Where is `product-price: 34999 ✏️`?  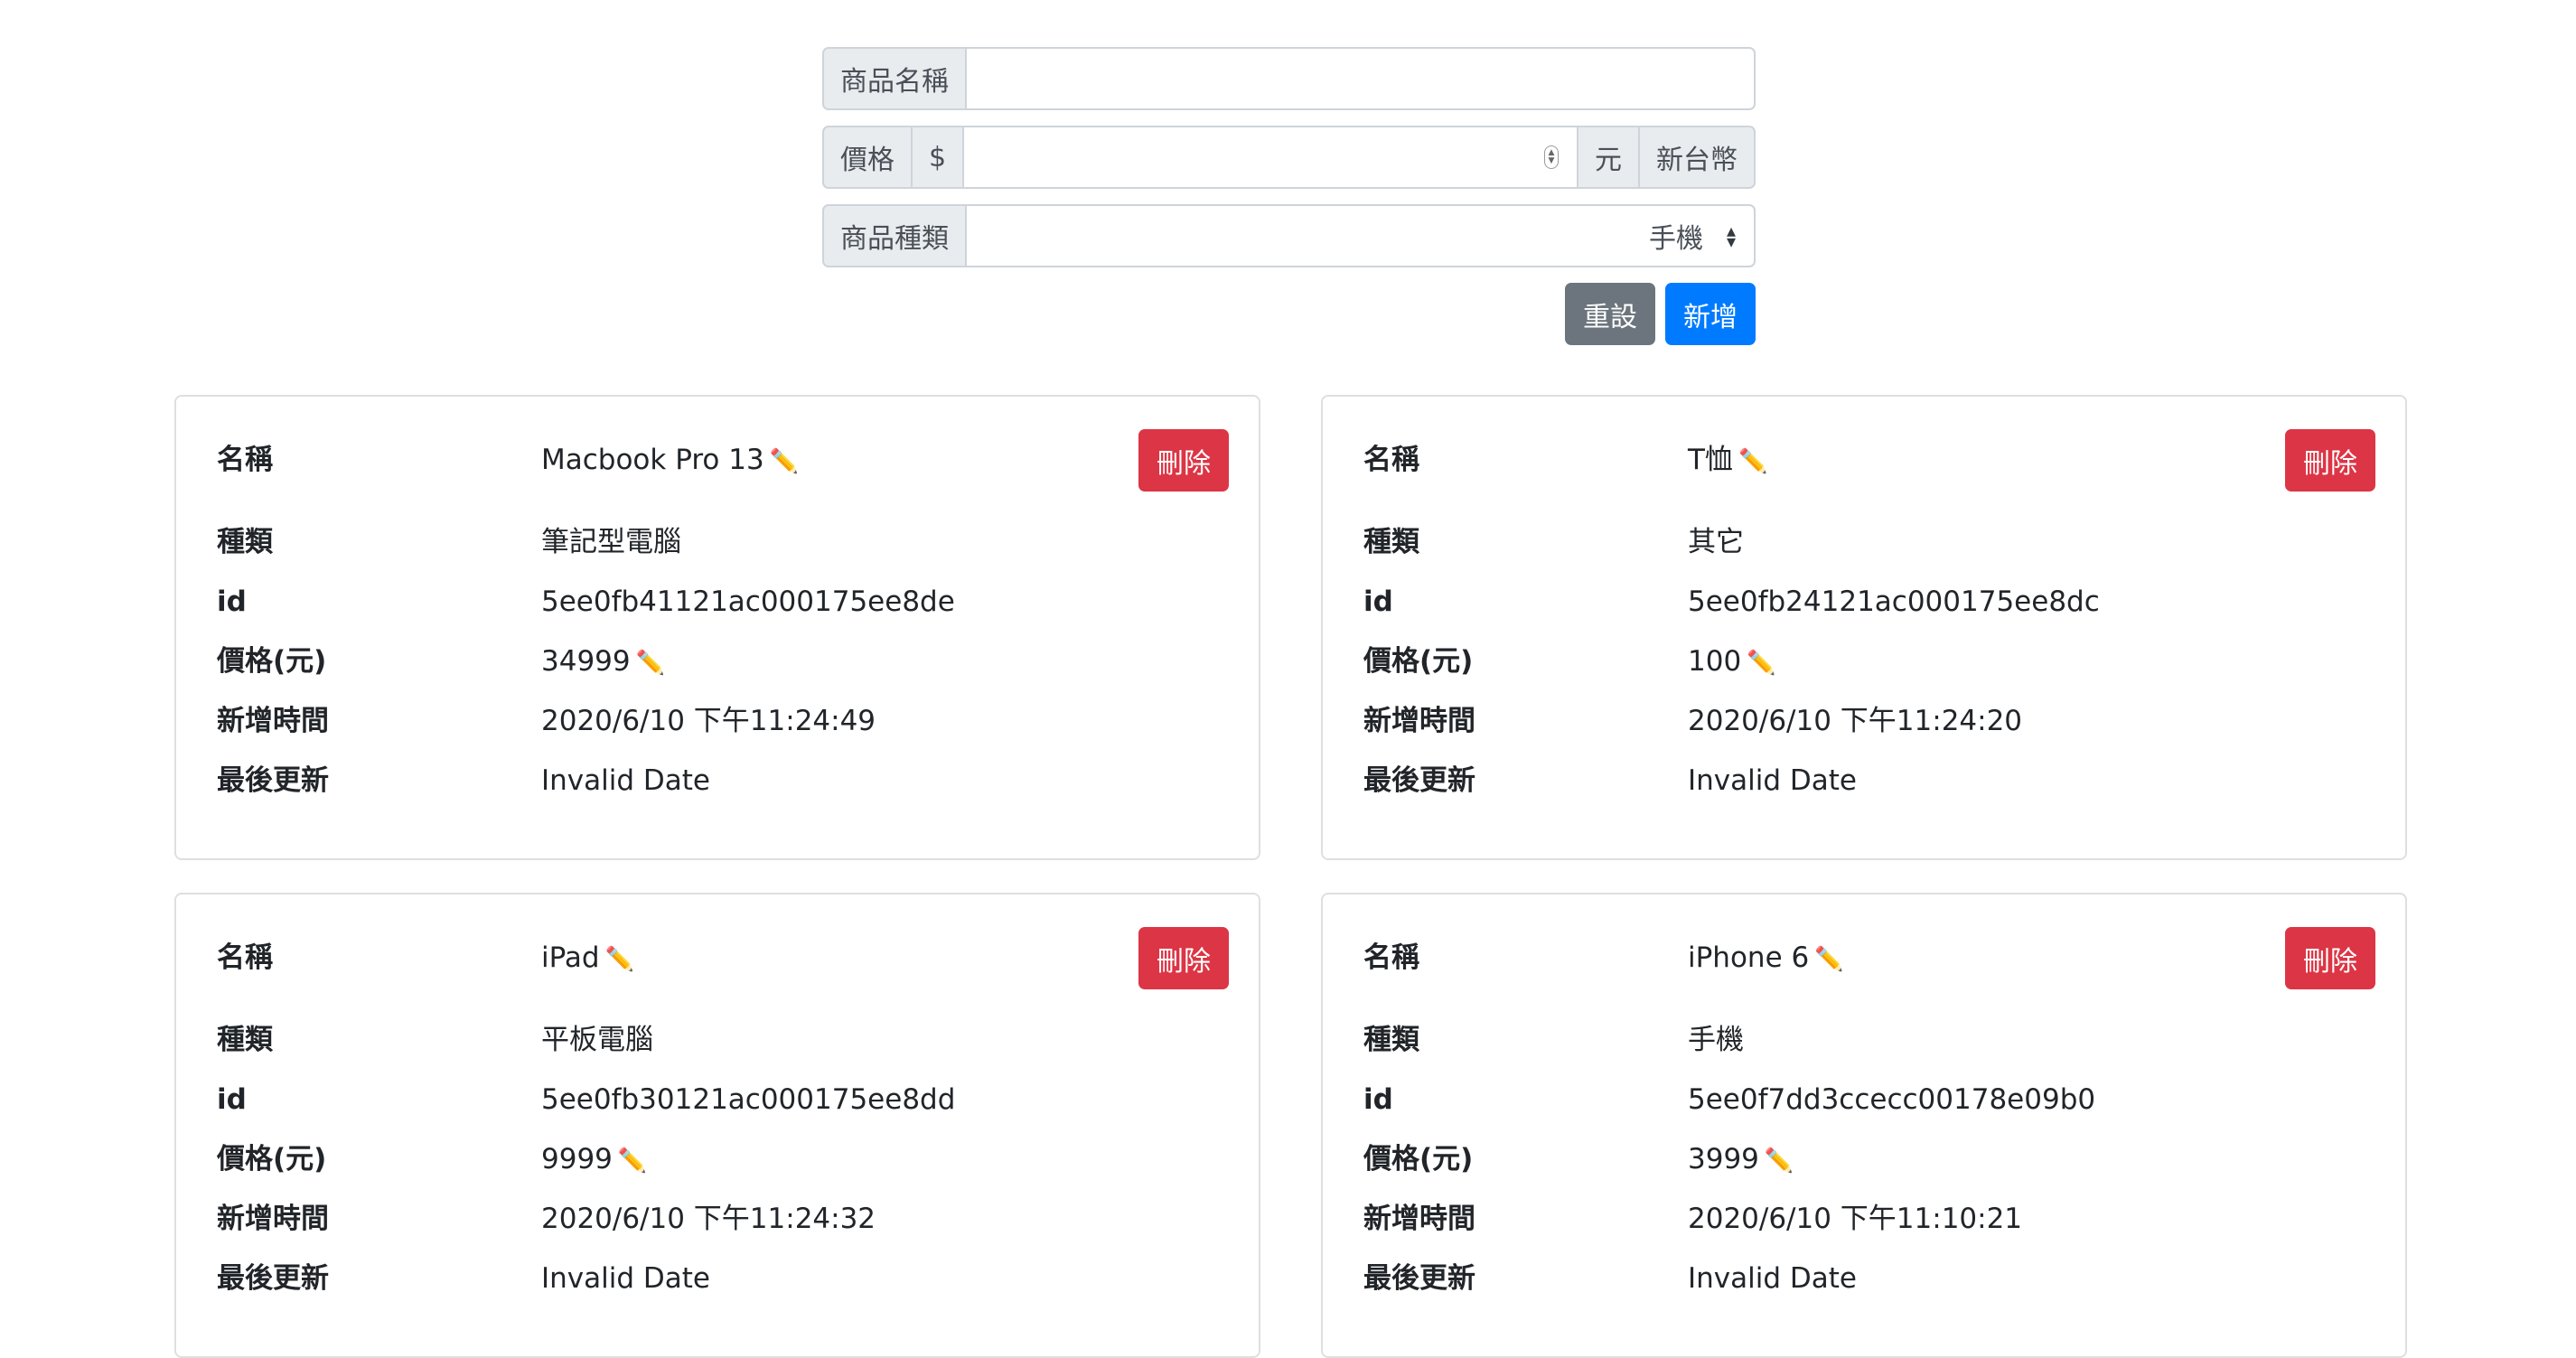
product-price: 34999 ✏️ is located at coordinates (603, 661).